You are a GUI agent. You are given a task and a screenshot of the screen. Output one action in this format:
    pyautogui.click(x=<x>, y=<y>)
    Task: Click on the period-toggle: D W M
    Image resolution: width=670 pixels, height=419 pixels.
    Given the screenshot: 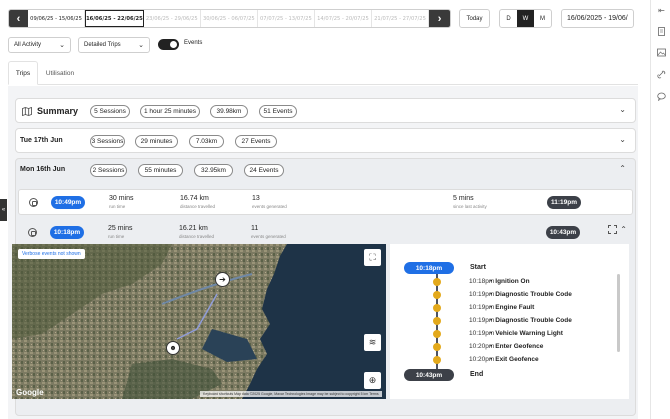 What is the action you would take?
    pyautogui.click(x=525, y=18)
    